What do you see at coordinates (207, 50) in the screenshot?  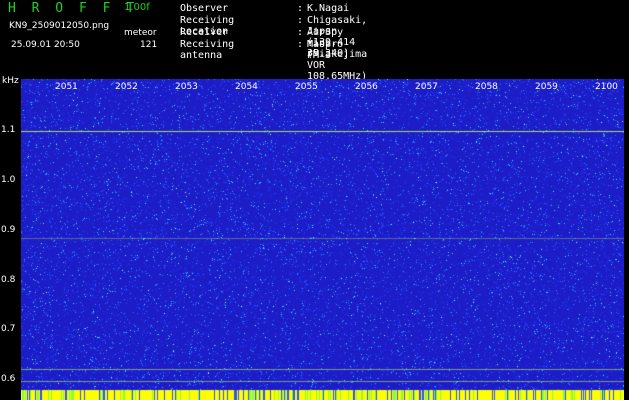 I see `info-label: Receiving antenna` at bounding box center [207, 50].